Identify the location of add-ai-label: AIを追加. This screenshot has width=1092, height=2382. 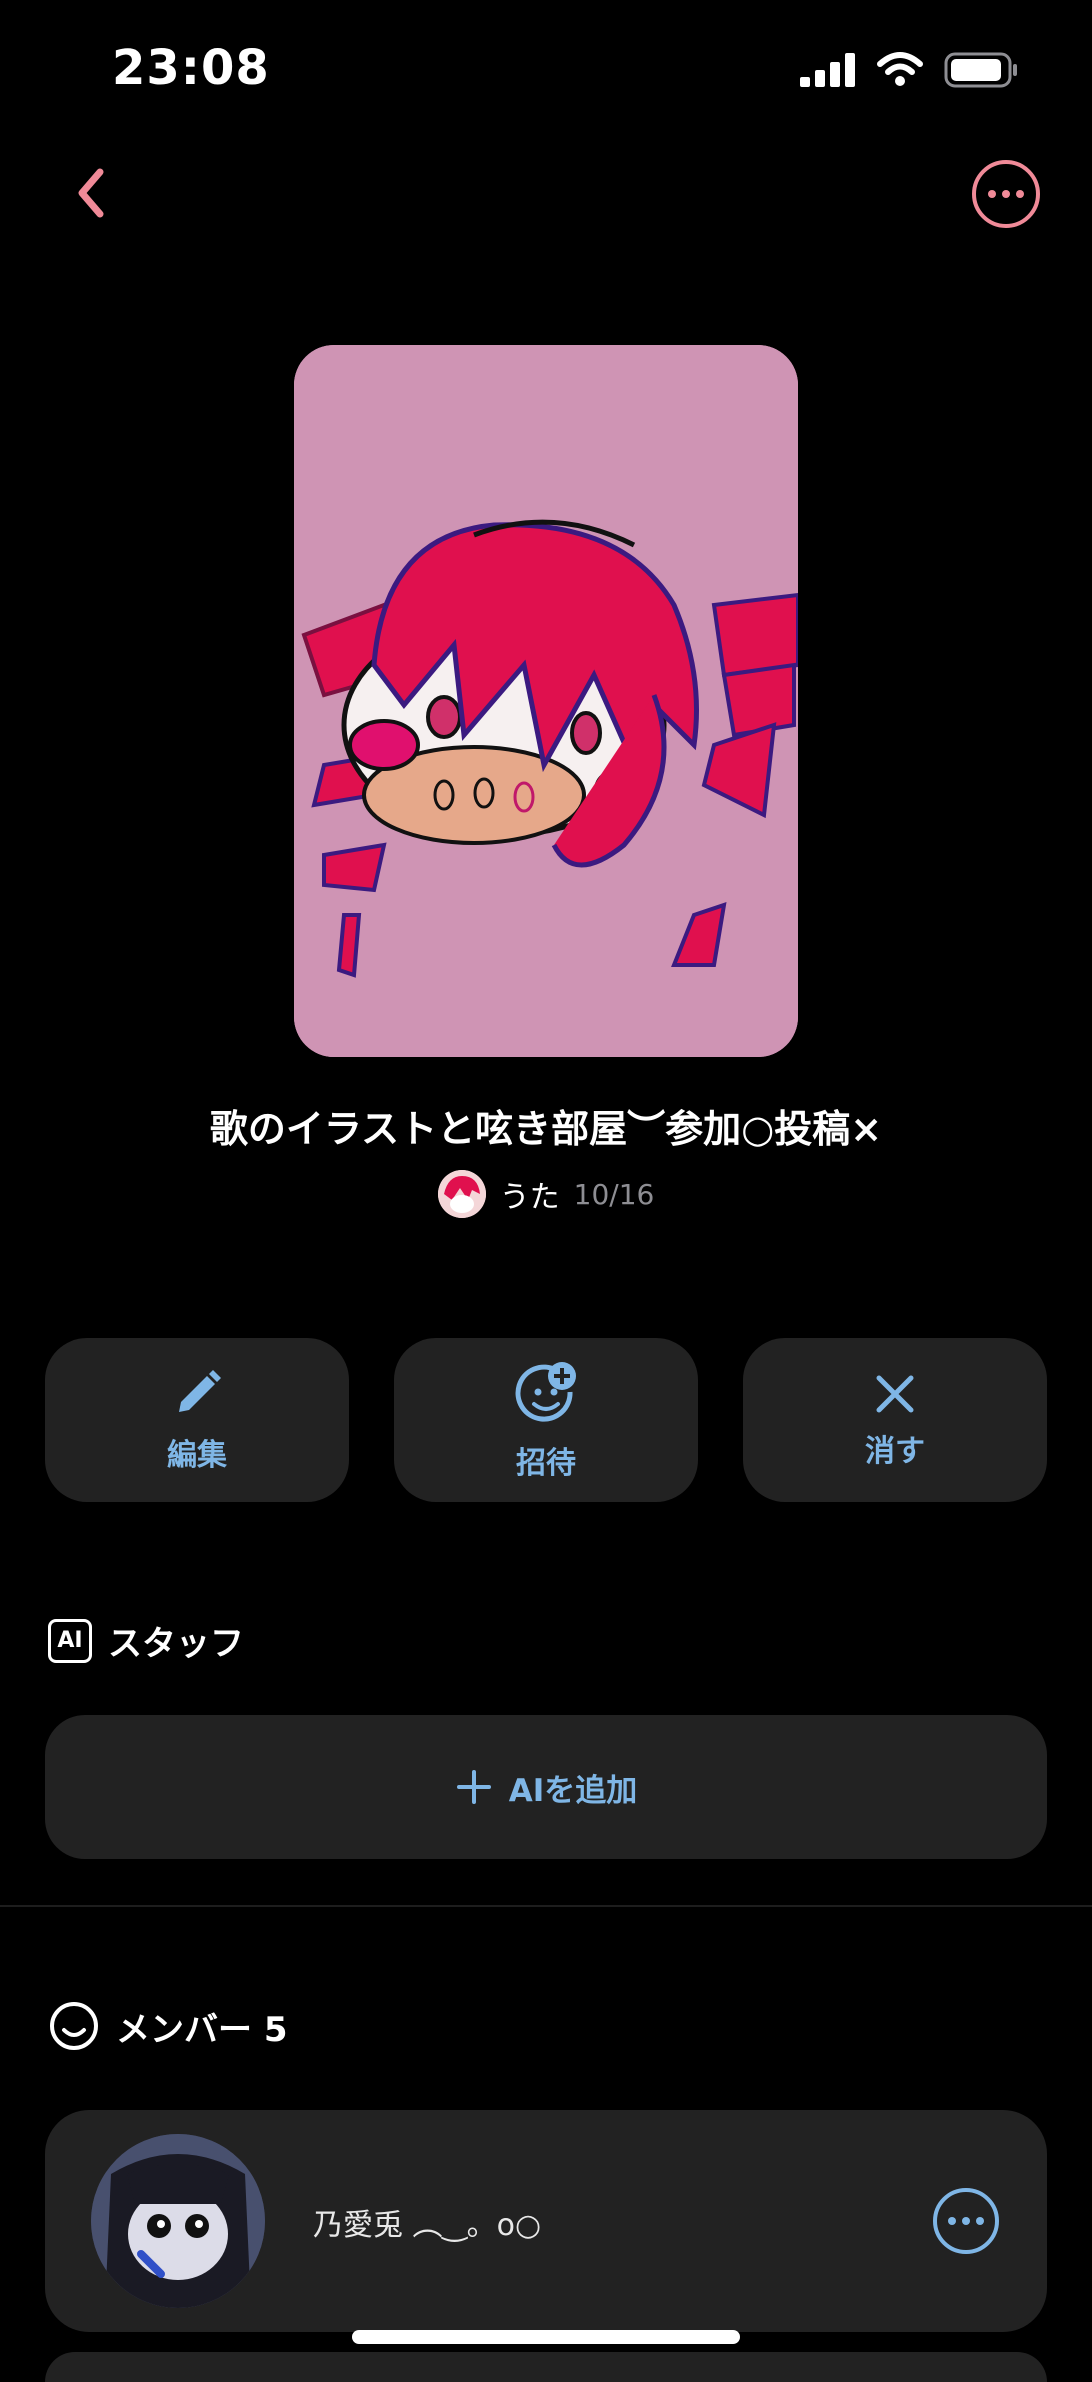
(573, 1790).